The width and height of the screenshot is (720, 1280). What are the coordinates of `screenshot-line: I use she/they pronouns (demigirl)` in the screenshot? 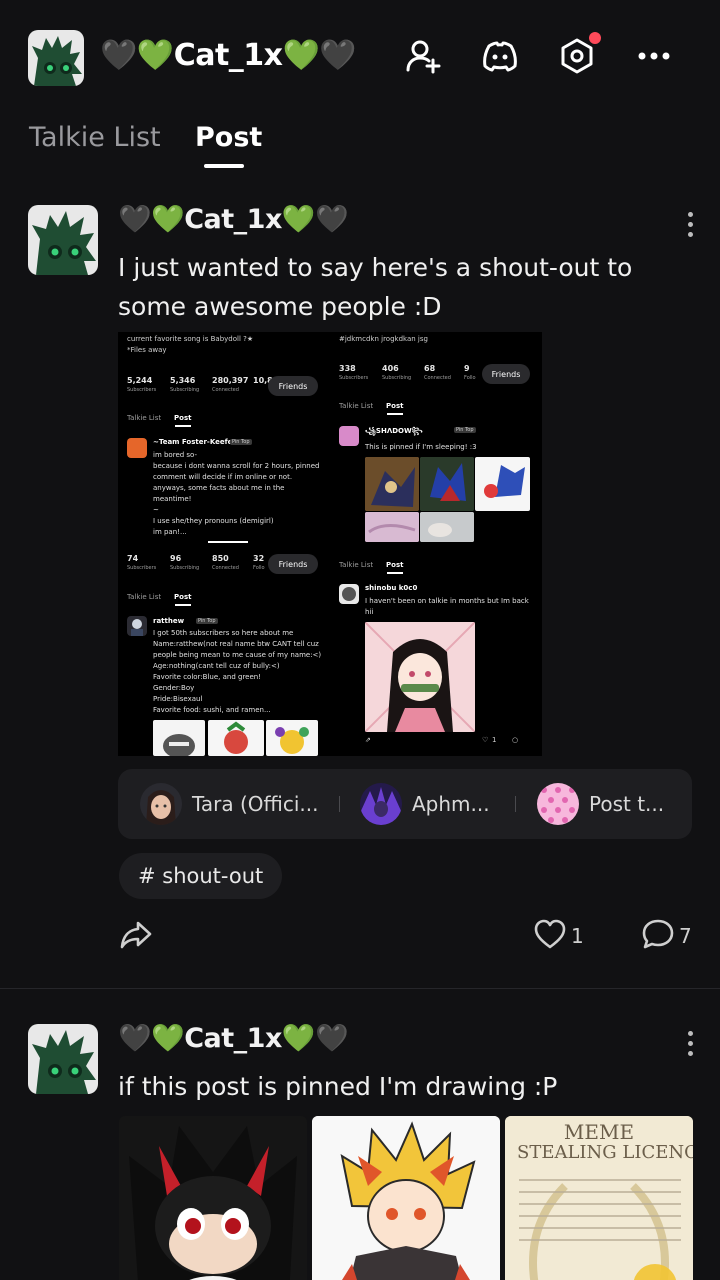 It's located at (213, 521).